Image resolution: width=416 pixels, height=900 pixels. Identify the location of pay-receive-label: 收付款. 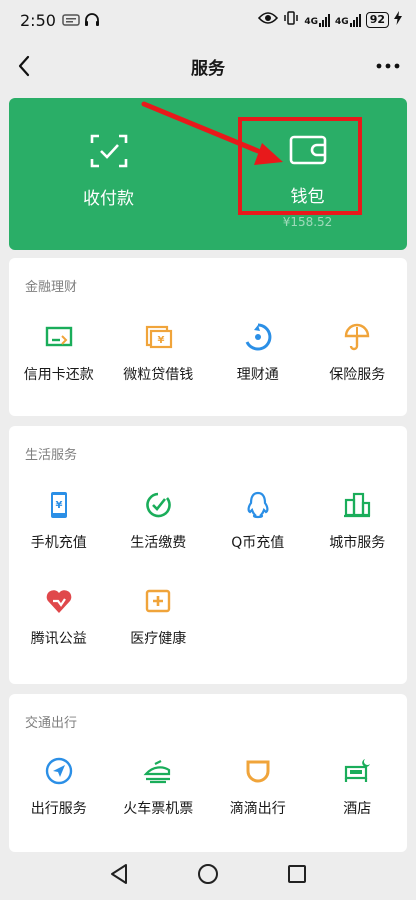
(108, 199).